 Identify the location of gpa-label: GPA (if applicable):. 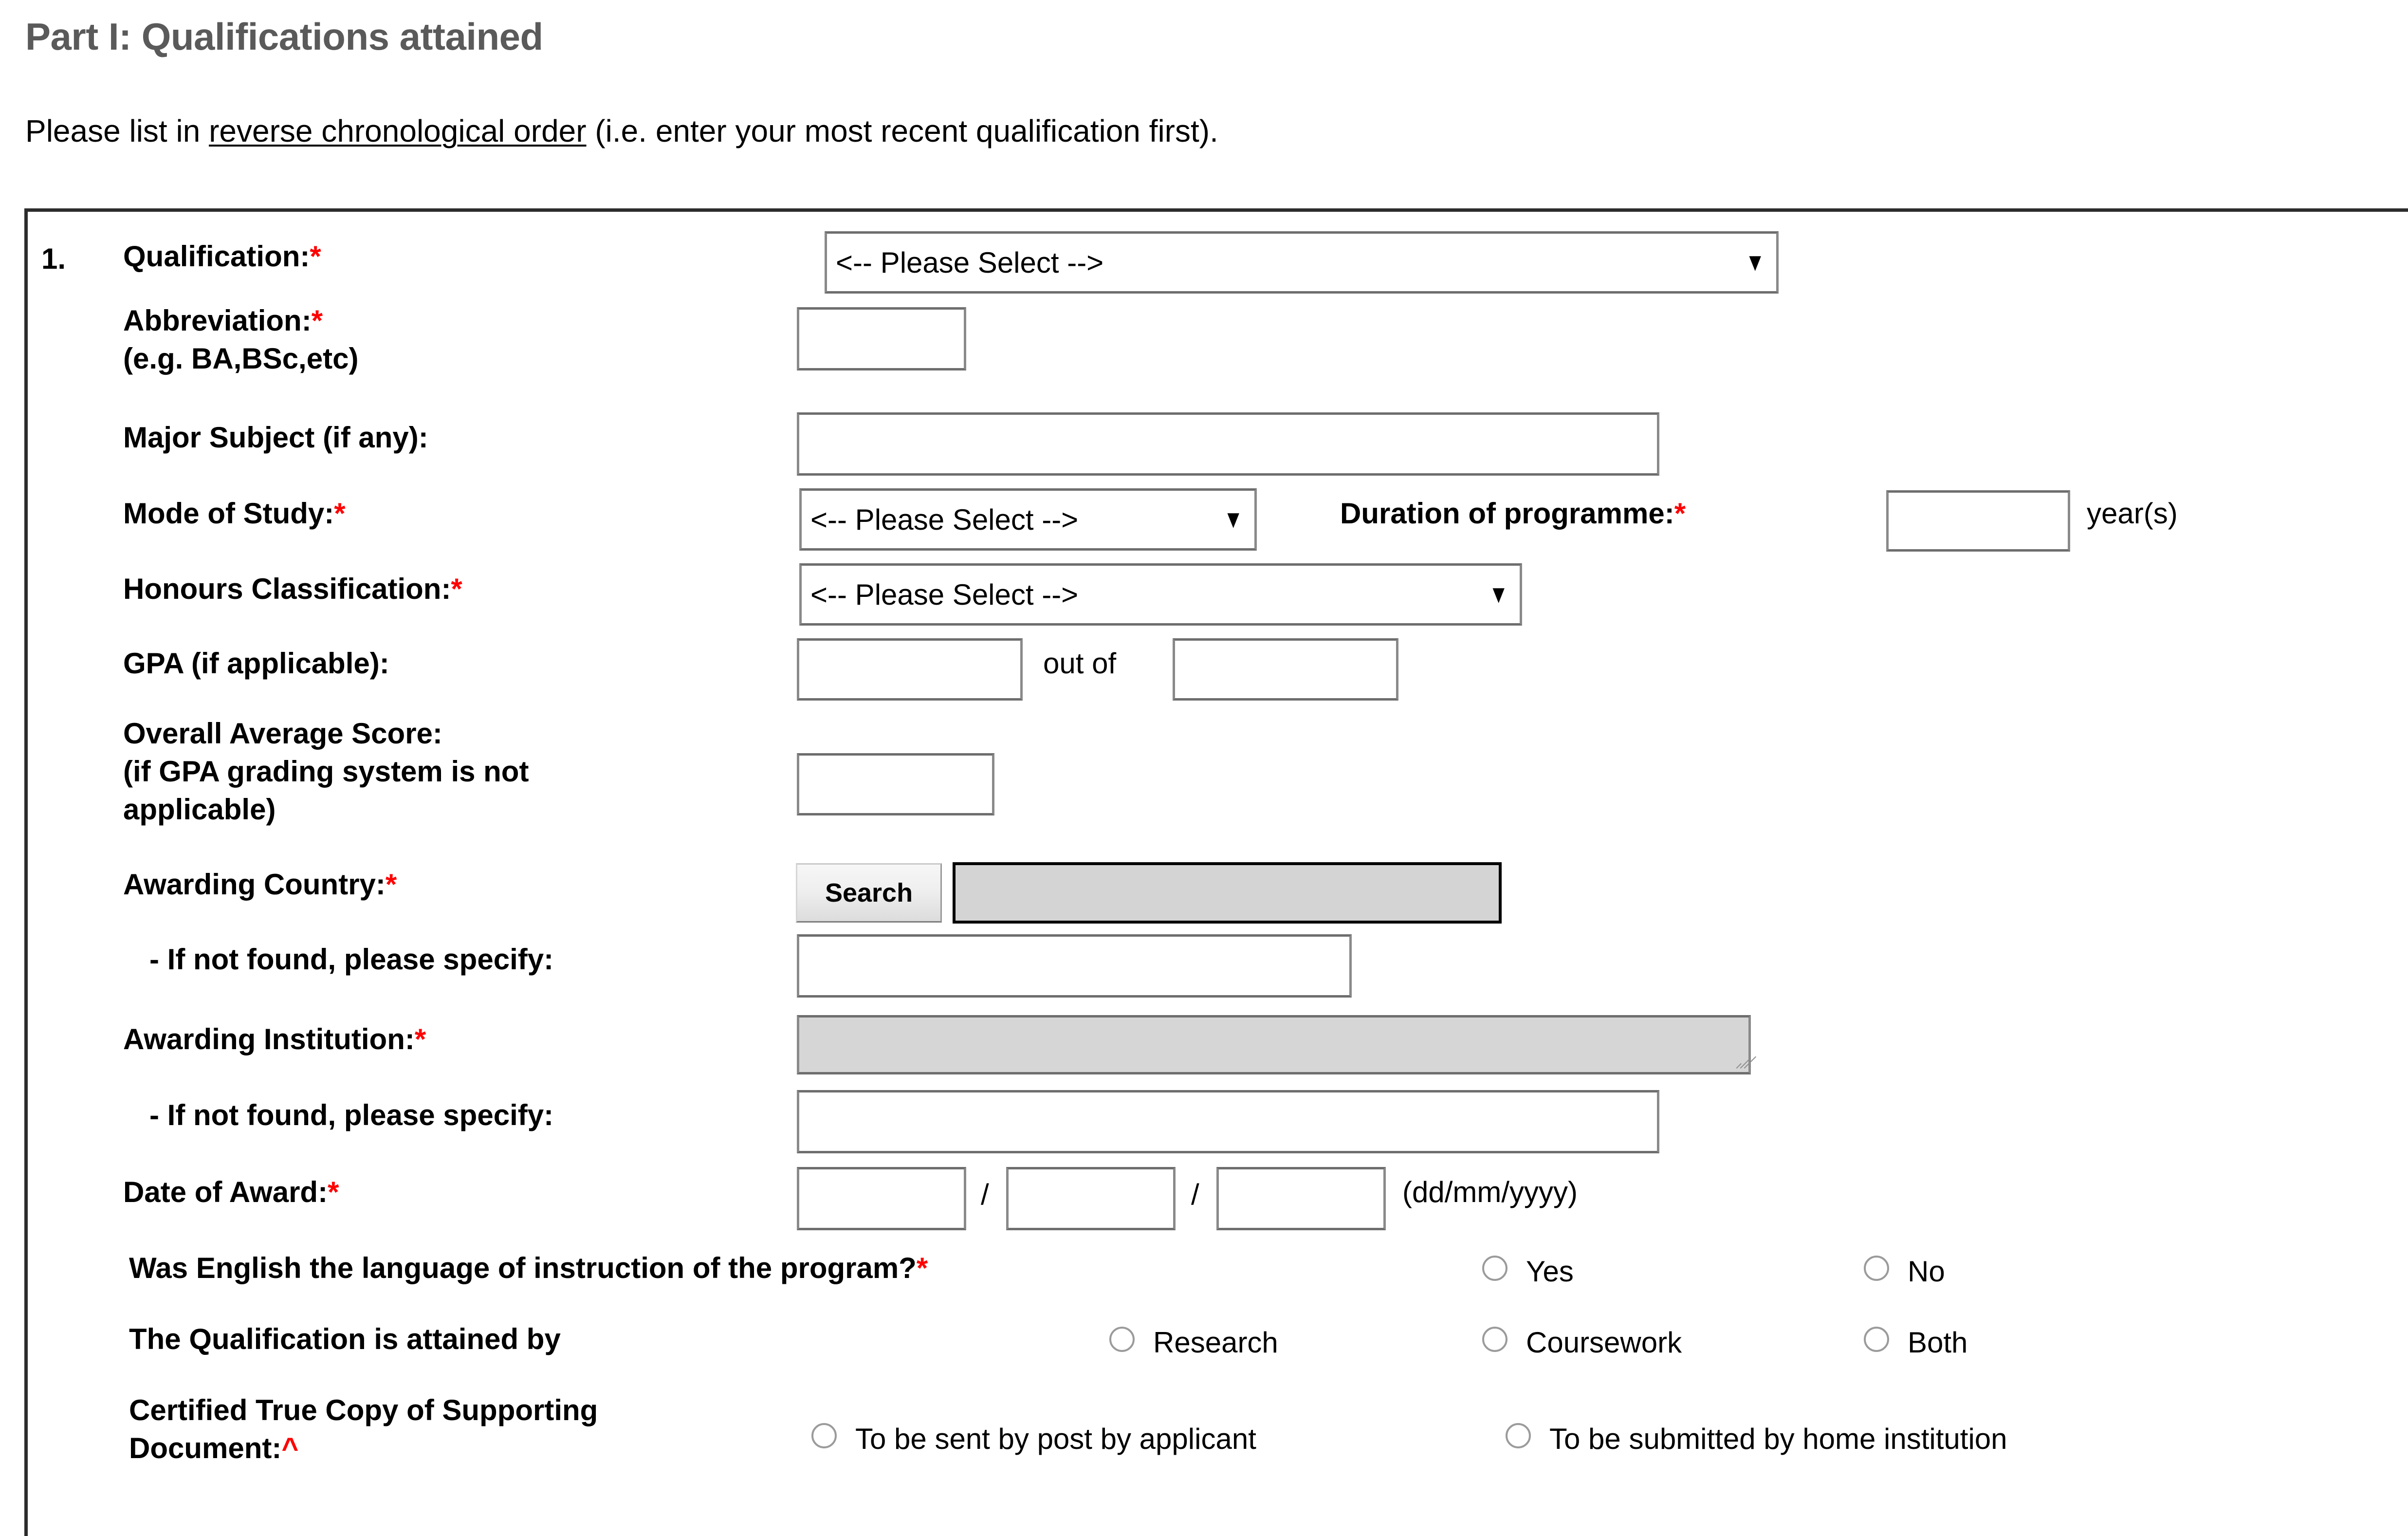
(256, 664).